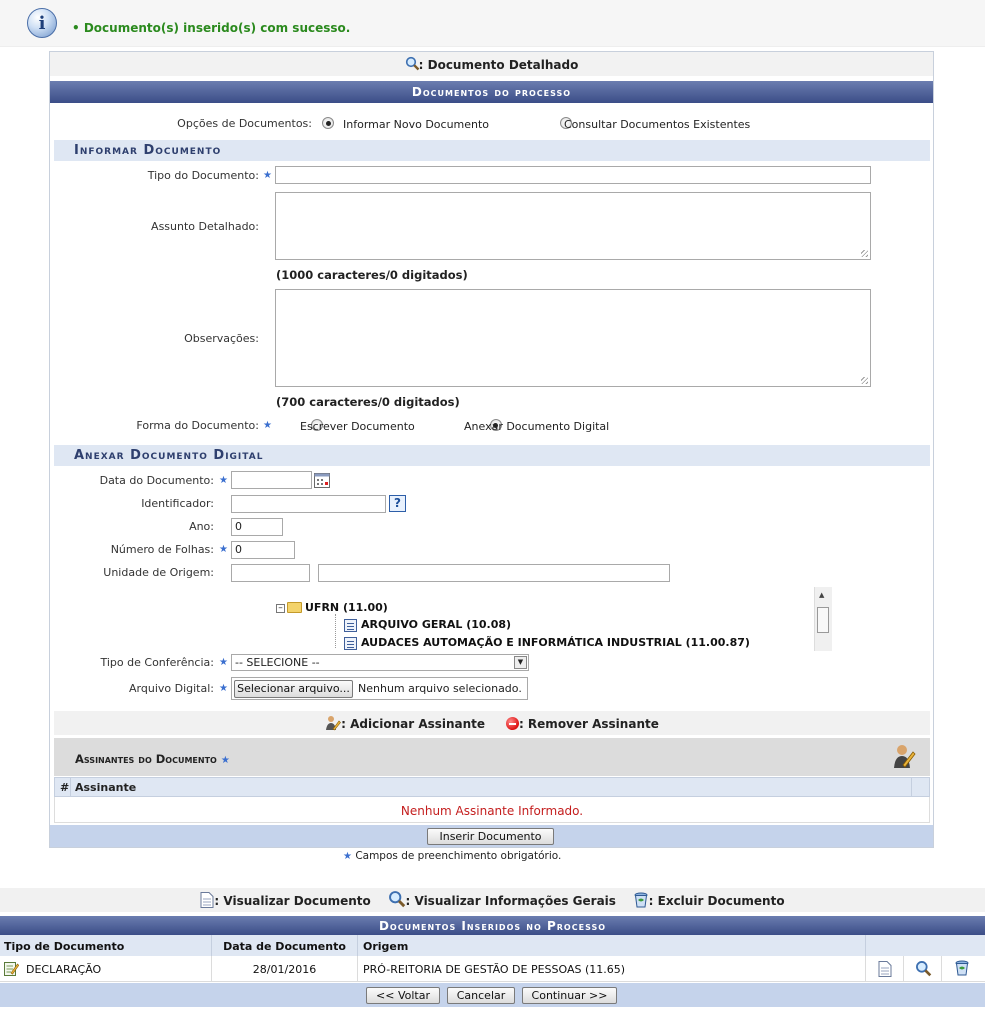 The height and width of the screenshot is (1010, 985). Describe the element at coordinates (416, 124) in the screenshot. I see `option-new-label: Informar Novo Documento` at that location.